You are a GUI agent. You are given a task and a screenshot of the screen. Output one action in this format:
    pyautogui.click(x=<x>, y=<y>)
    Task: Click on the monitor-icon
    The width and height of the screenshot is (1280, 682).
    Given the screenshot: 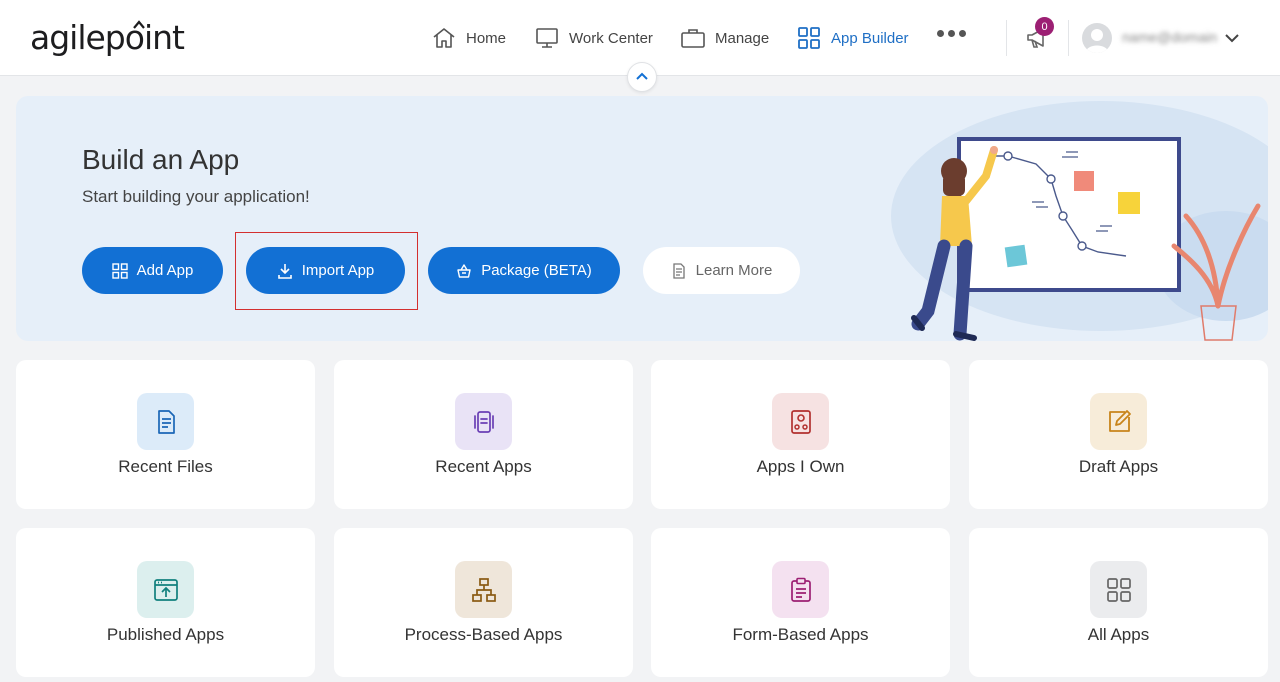 What is the action you would take?
    pyautogui.click(x=547, y=38)
    